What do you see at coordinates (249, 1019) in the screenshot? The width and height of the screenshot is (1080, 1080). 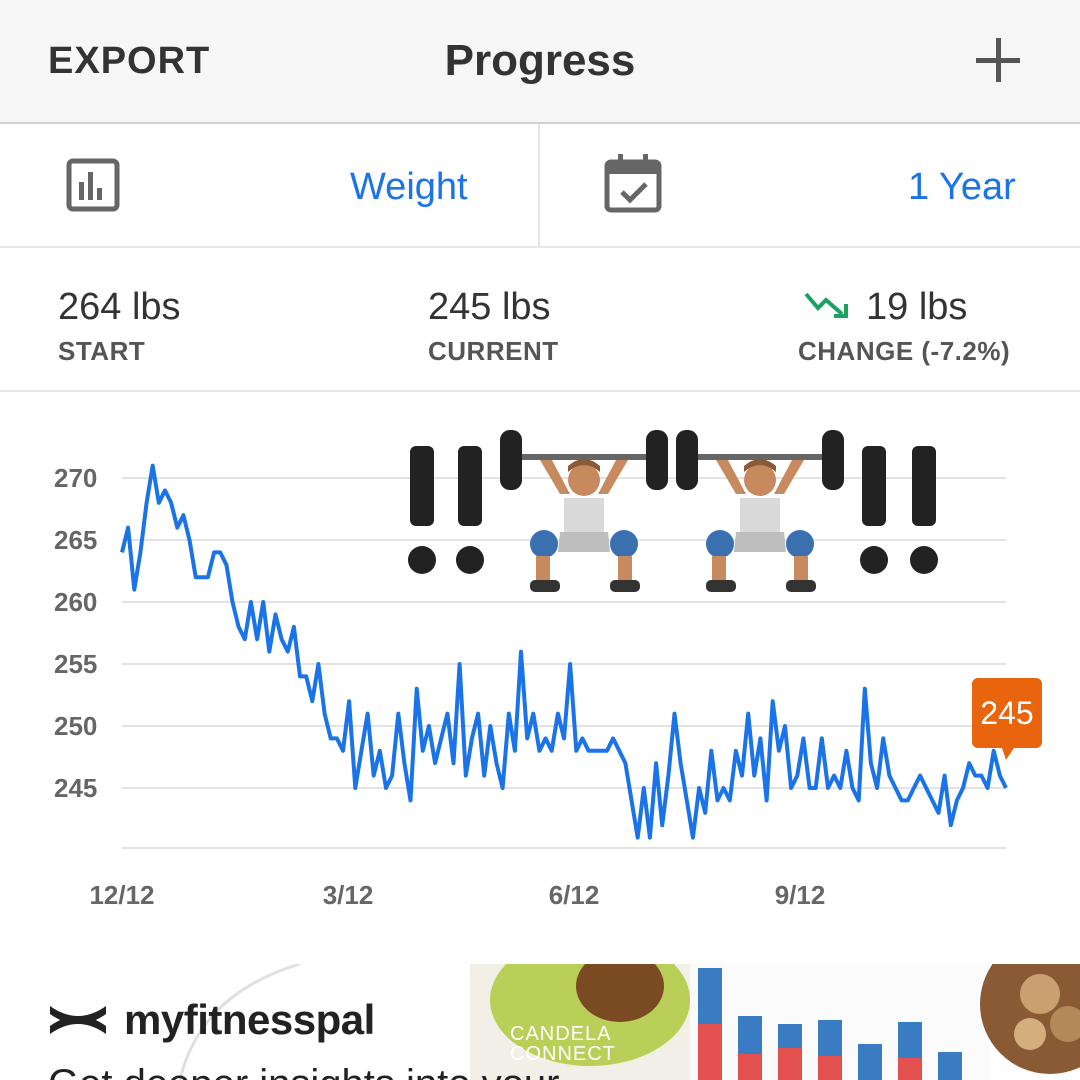 I see `ad-brand: myfitnesspal` at bounding box center [249, 1019].